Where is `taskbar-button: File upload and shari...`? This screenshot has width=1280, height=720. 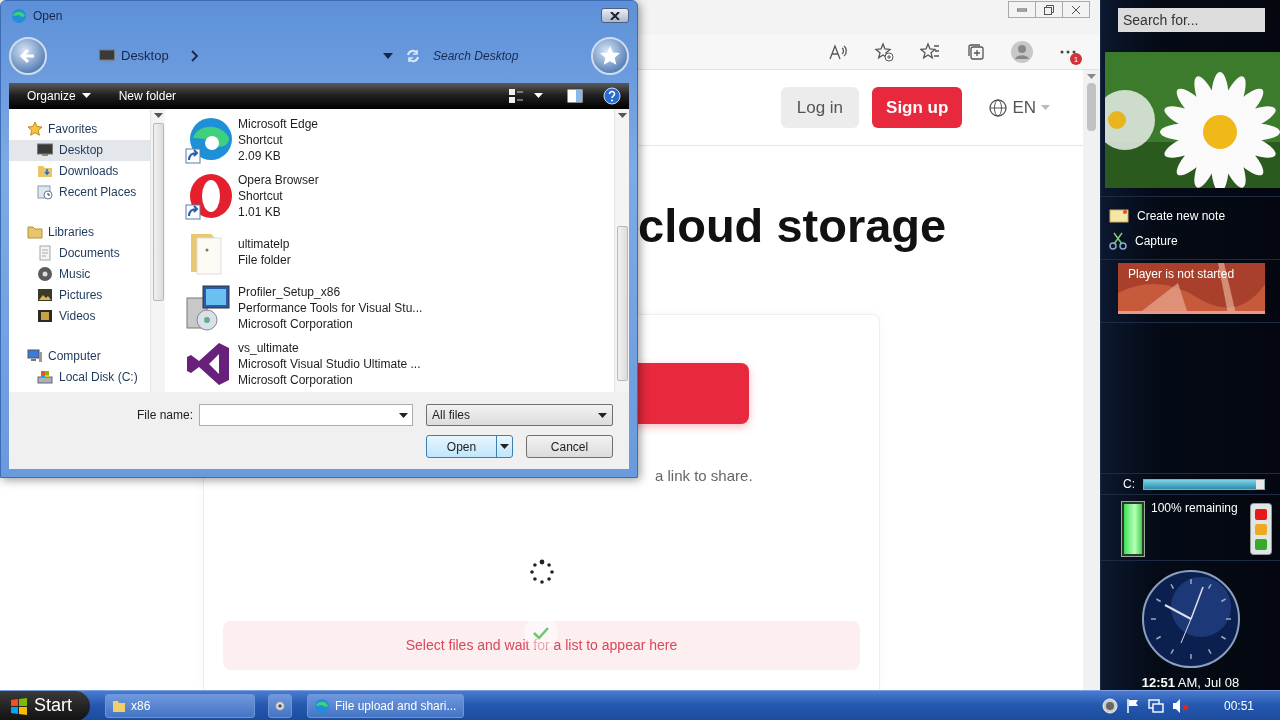
taskbar-button: File upload and shari... is located at coordinates (385, 705).